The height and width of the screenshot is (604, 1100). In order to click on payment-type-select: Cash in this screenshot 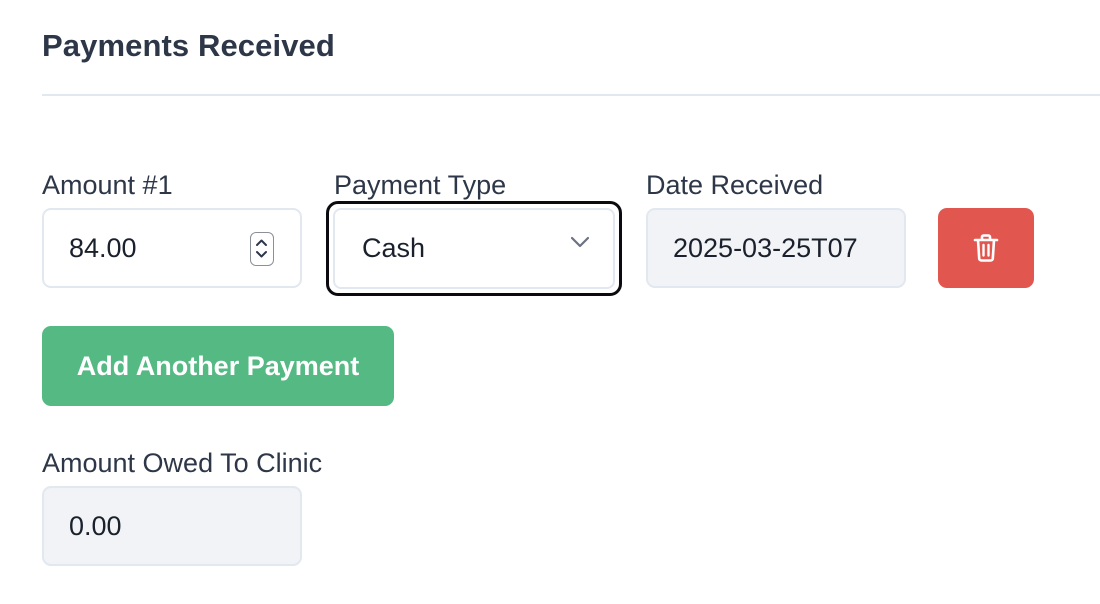, I will do `click(474, 248)`.